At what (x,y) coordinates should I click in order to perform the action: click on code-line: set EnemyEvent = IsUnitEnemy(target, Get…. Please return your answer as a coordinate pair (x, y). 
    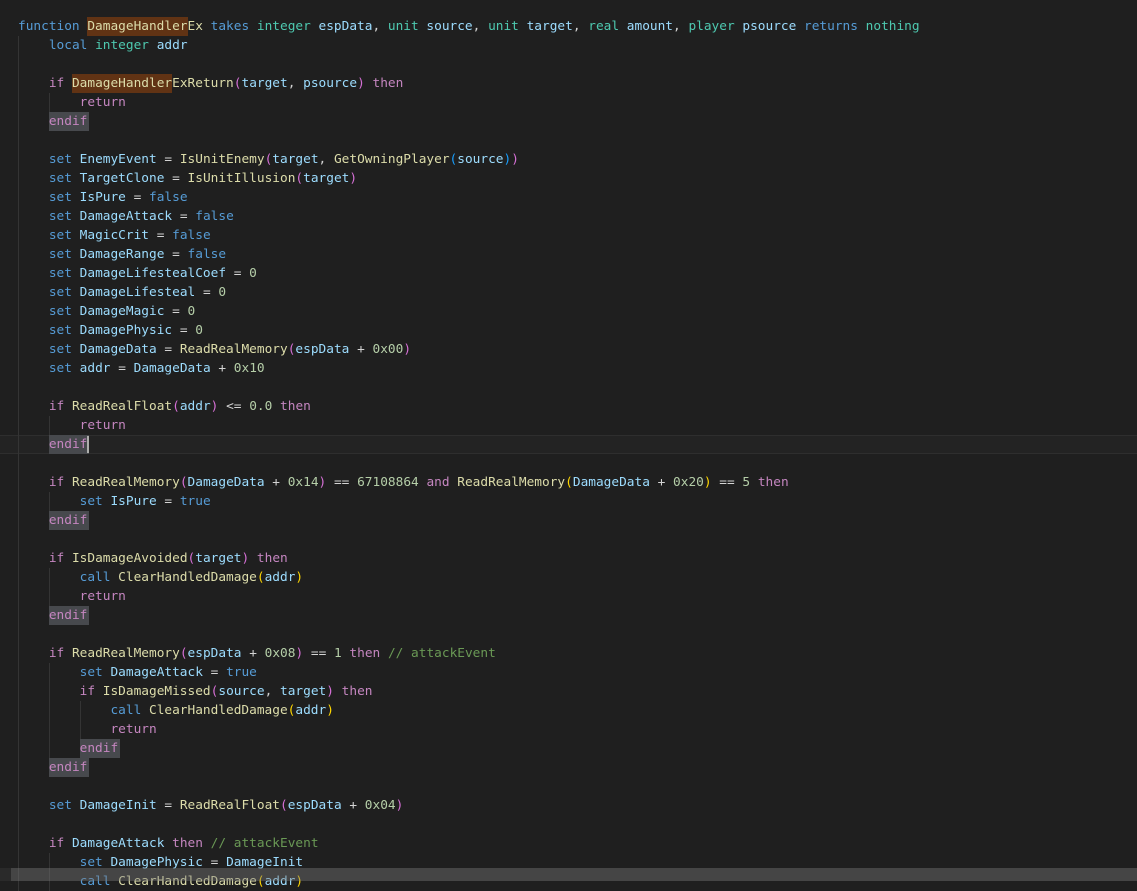
    Looking at the image, I should click on (568, 159).